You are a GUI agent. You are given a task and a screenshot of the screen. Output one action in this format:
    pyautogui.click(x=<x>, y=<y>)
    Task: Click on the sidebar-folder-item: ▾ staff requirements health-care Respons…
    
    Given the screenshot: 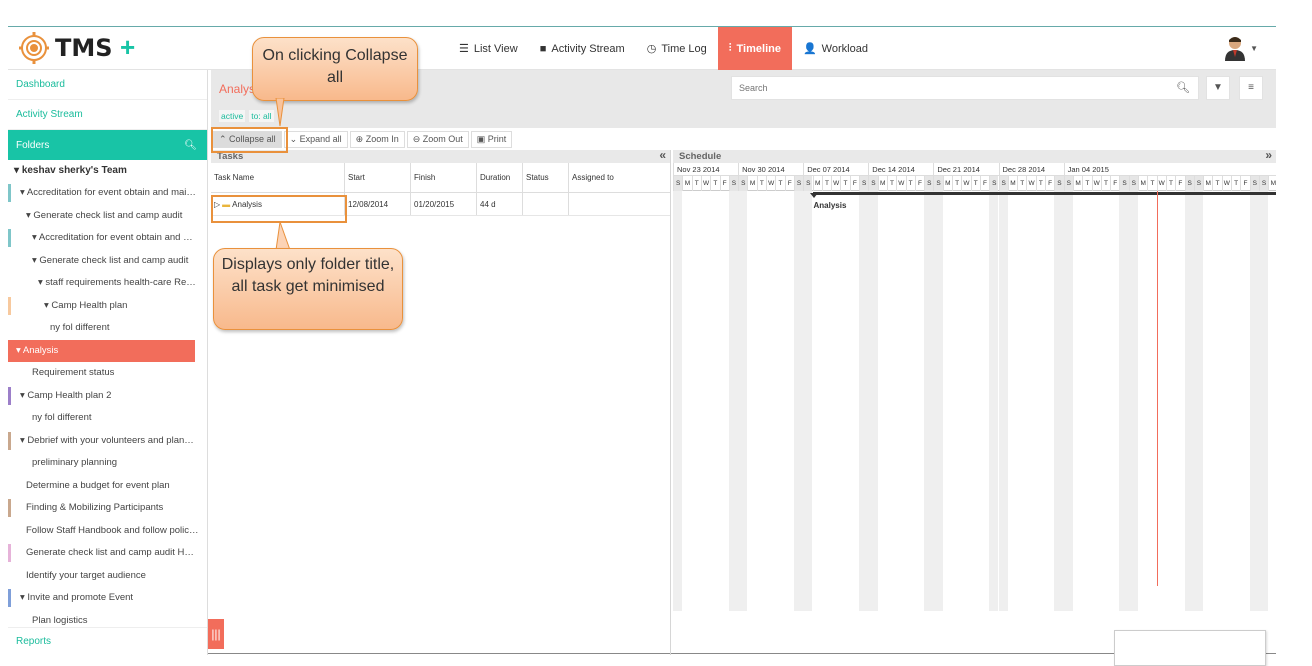 What is the action you would take?
    pyautogui.click(x=107, y=283)
    